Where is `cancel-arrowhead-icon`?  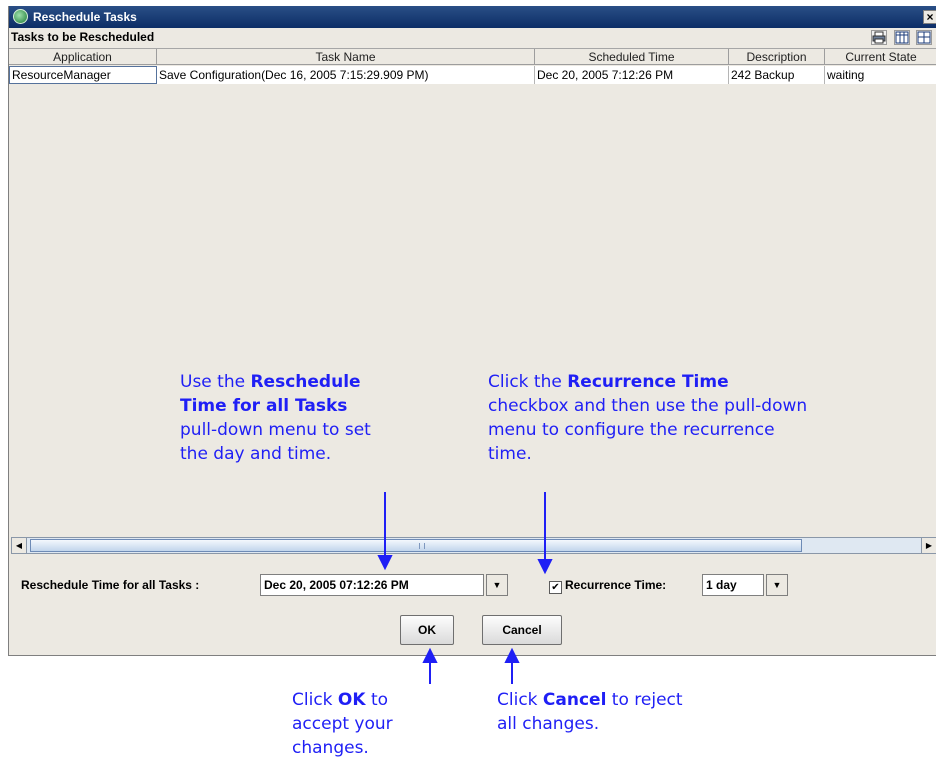
cancel-arrowhead-icon is located at coordinates (512, 655).